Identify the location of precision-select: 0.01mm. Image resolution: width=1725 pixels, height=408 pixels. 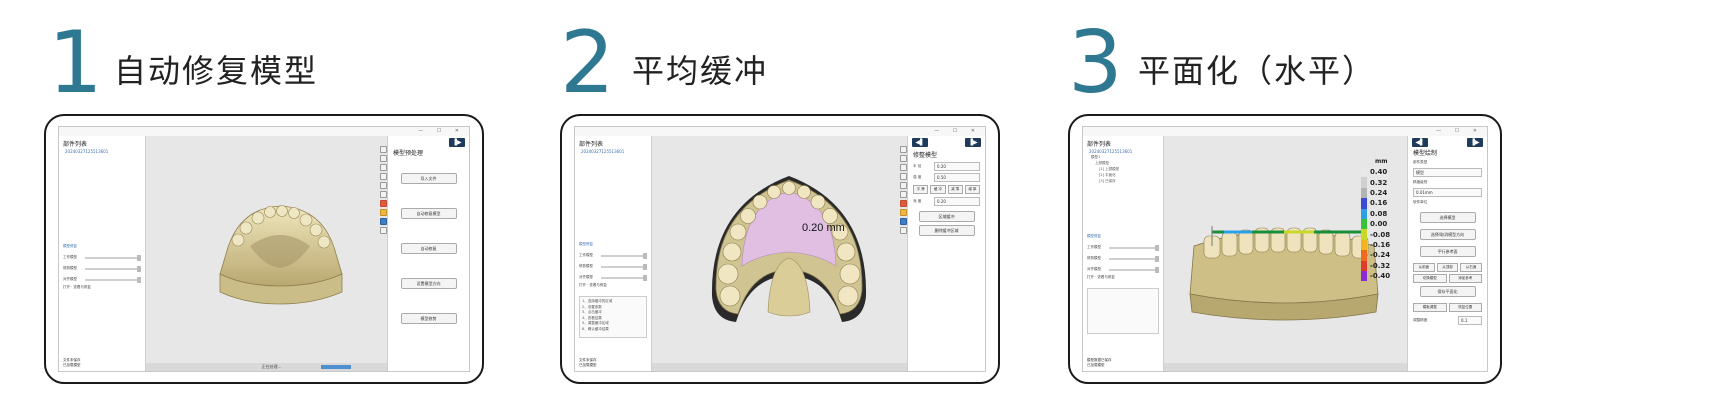
(1447, 192).